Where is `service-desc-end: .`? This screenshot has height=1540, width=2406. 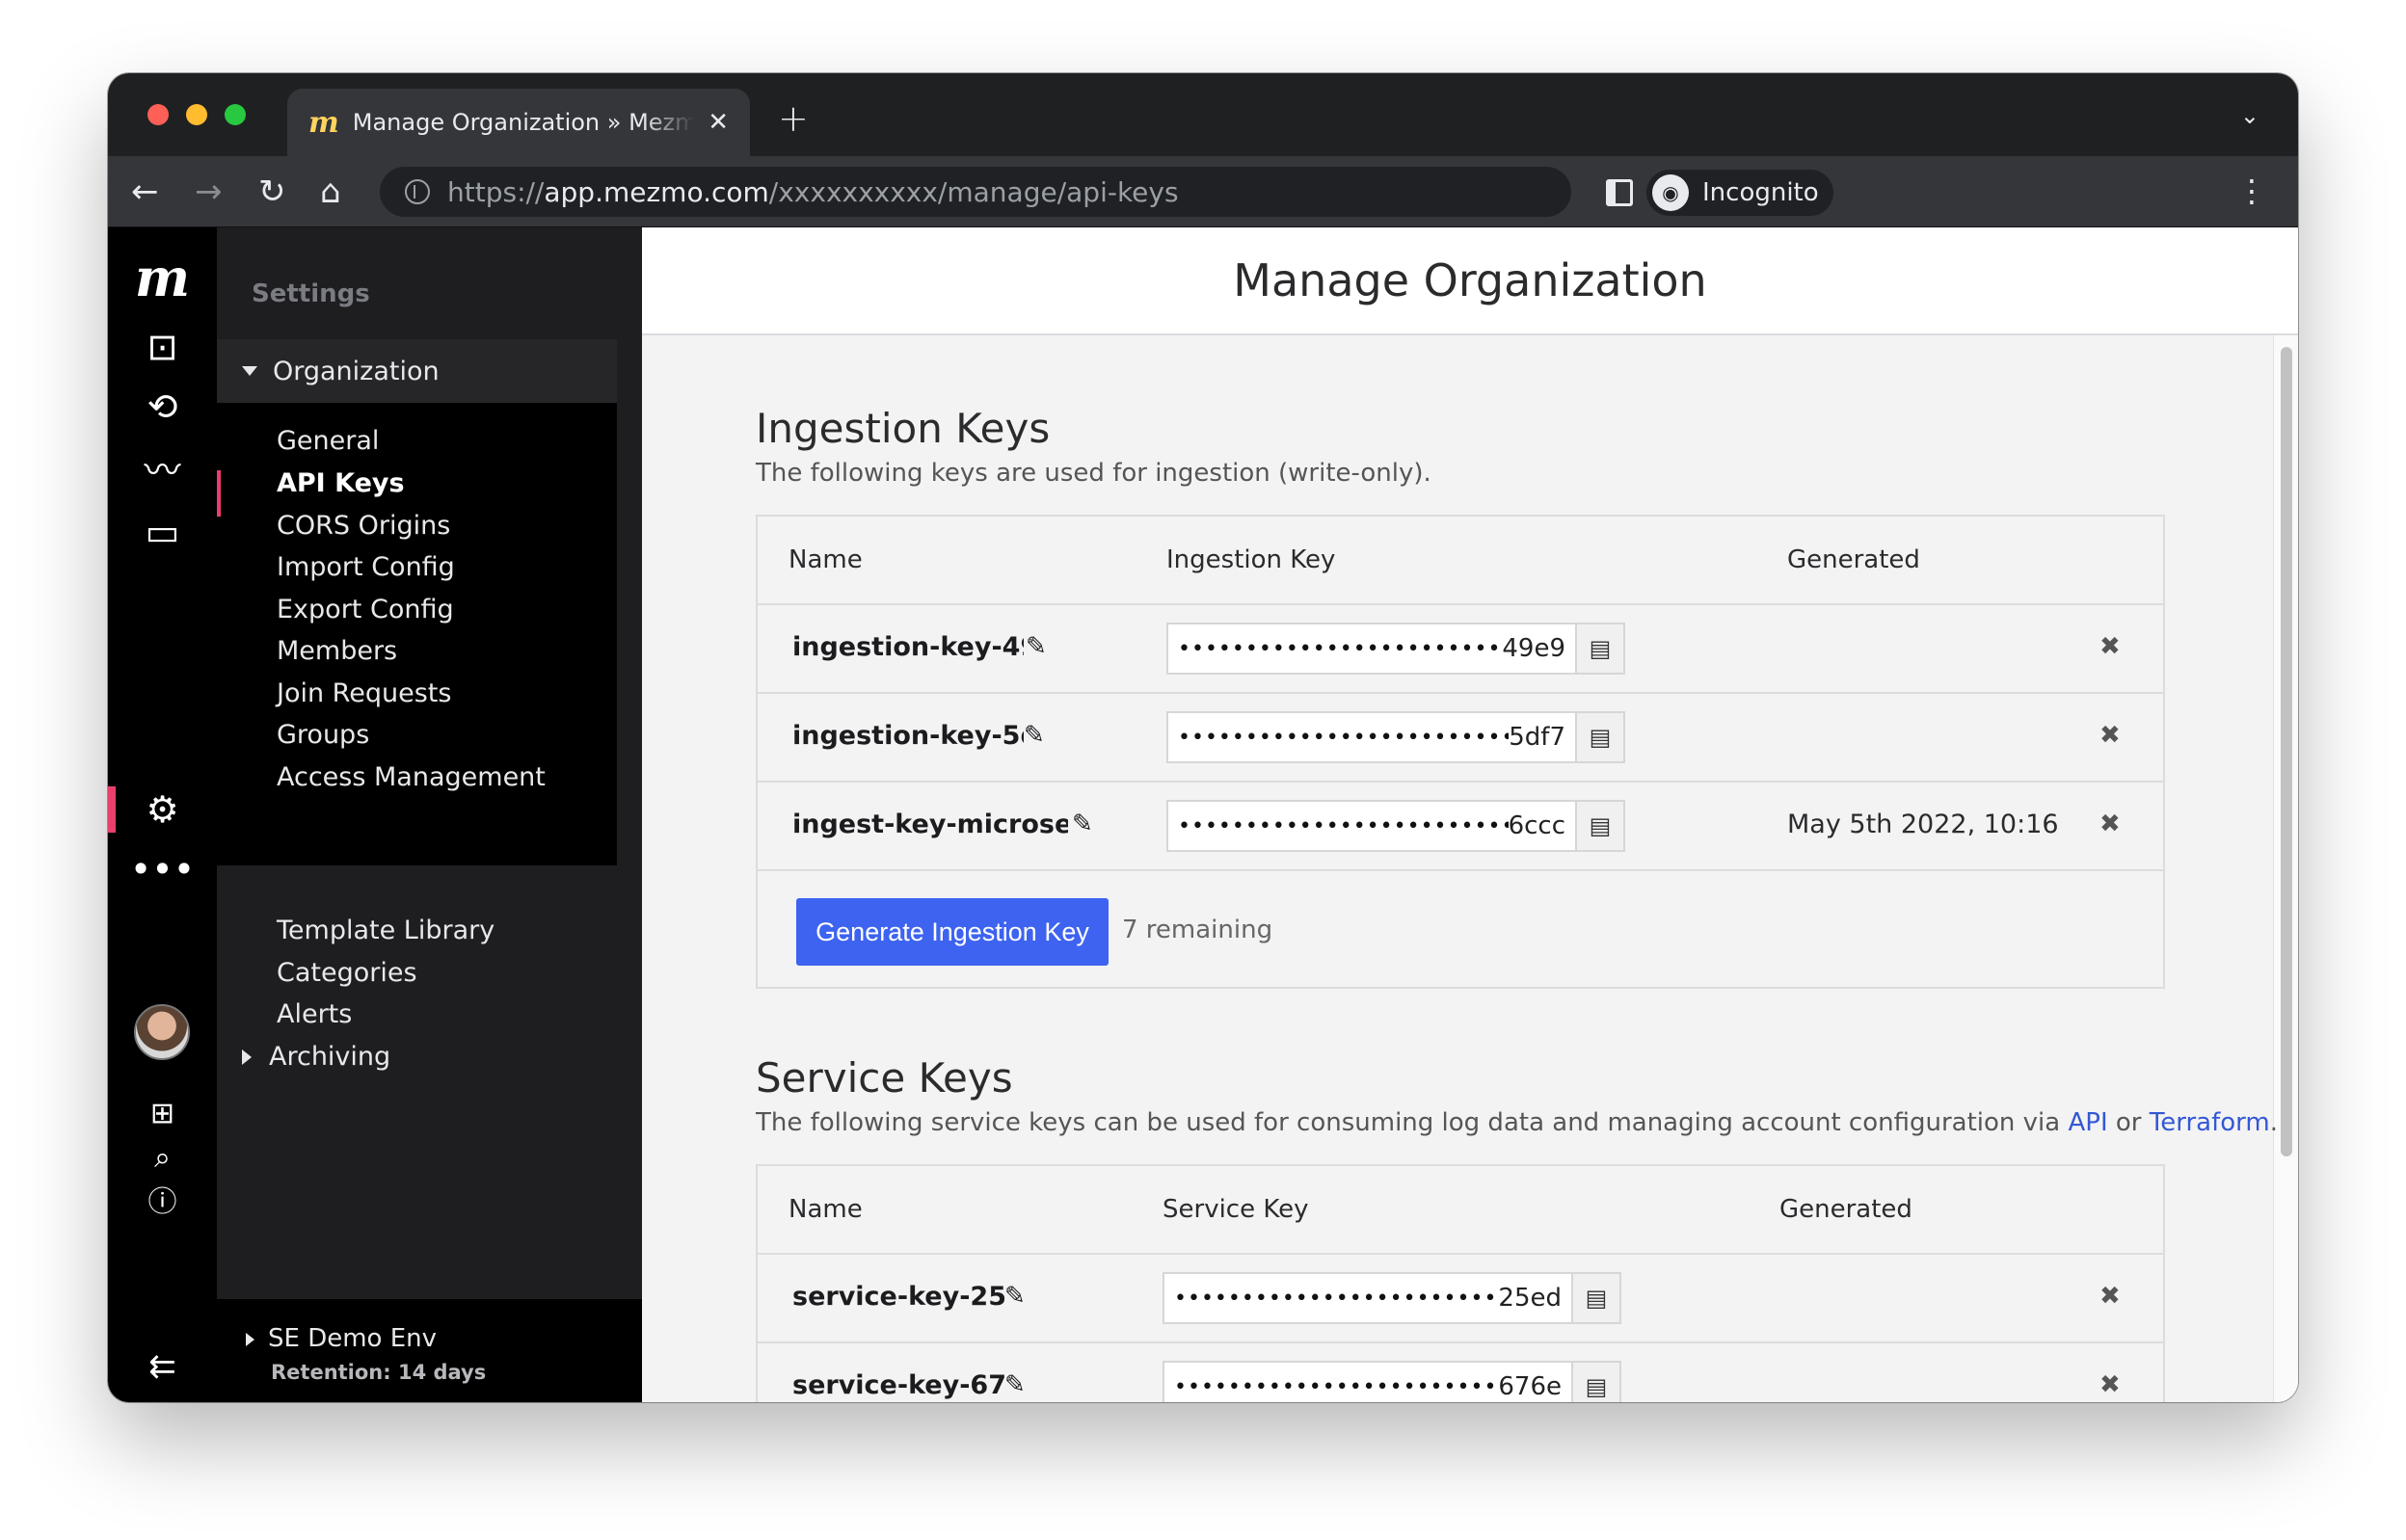
service-desc-end: . is located at coordinates (2273, 1122).